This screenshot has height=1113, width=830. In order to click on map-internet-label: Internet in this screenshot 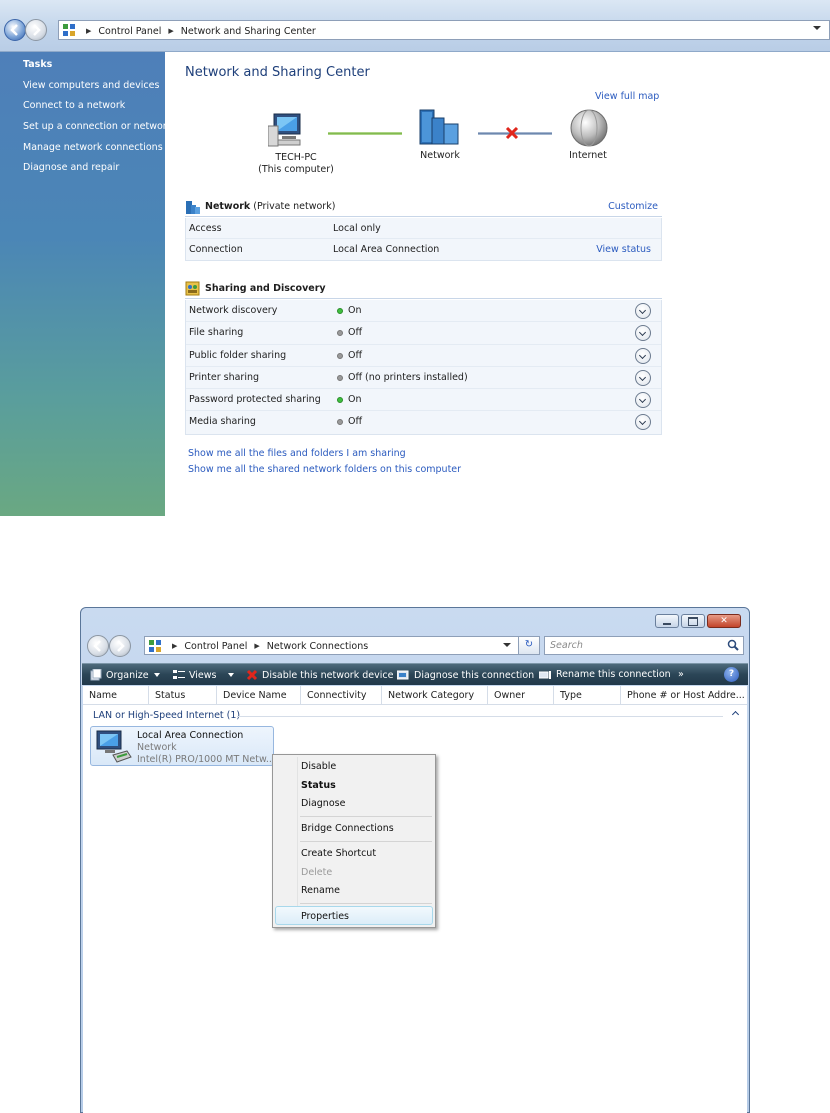, I will do `click(588, 156)`.